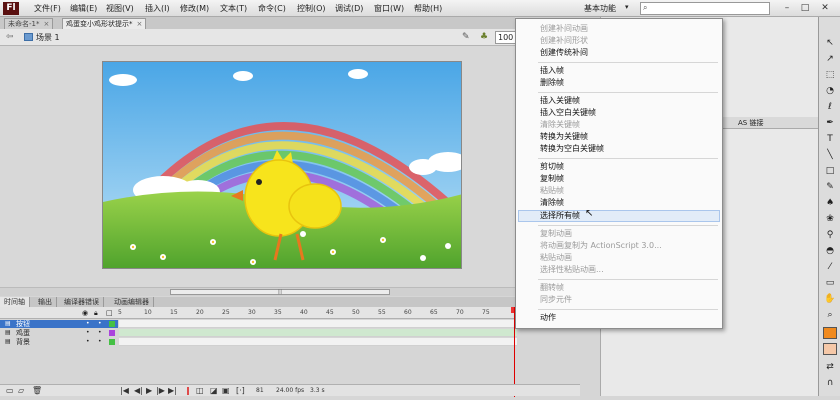 The width and height of the screenshot is (840, 400). I want to click on layer-row: 按钮 ▤ • •, so click(290, 324).